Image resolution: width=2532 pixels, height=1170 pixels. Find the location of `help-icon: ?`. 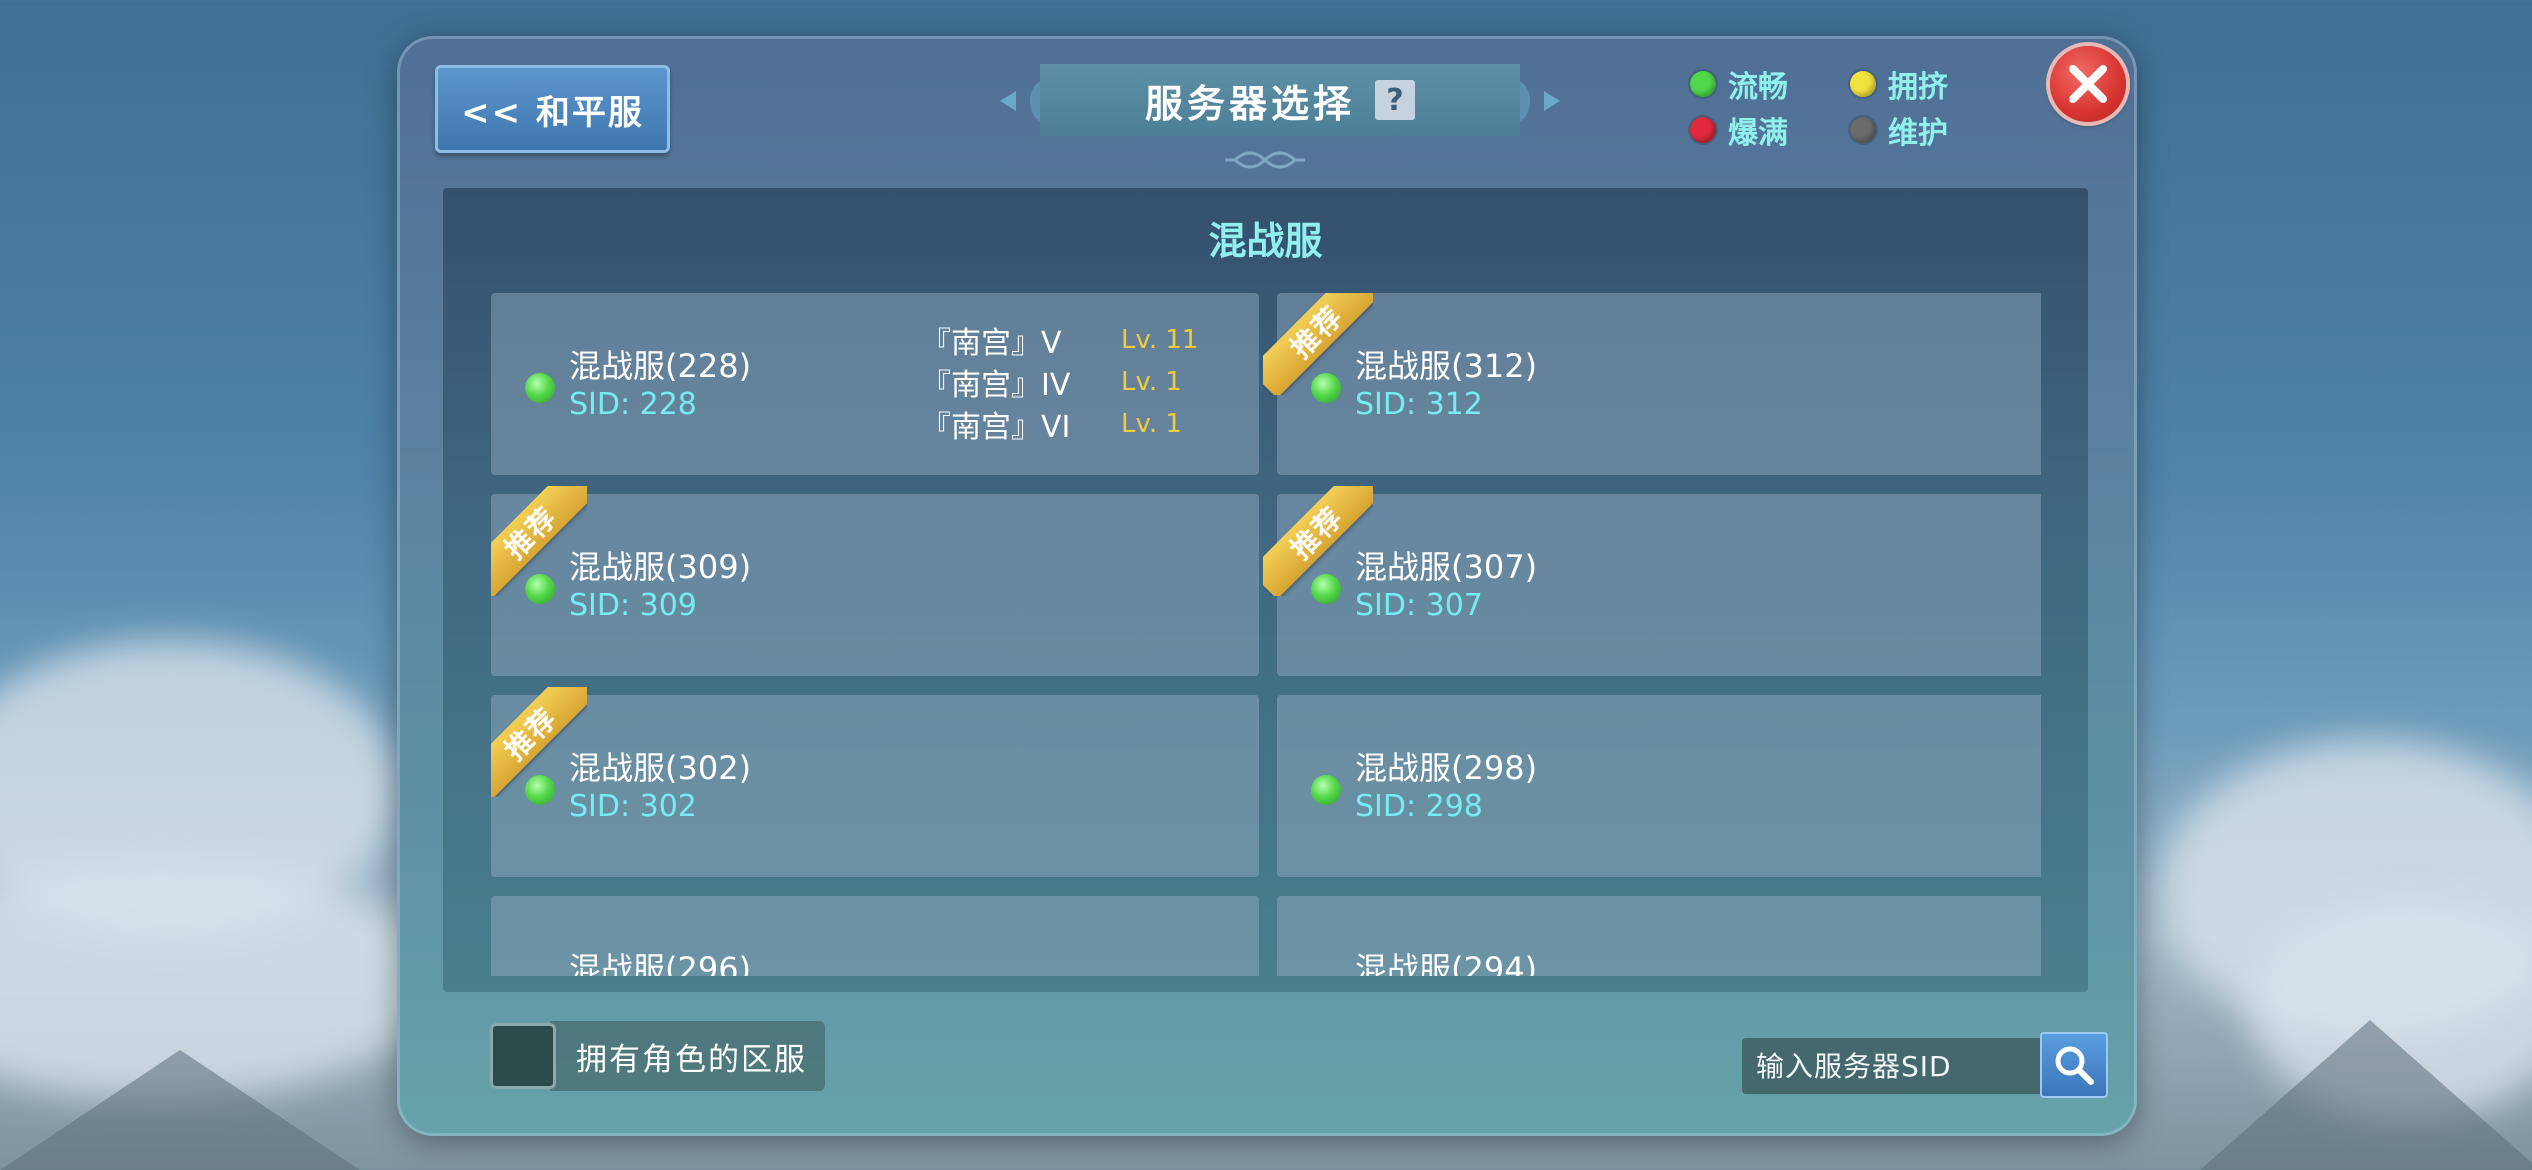

help-icon: ? is located at coordinates (1395, 100).